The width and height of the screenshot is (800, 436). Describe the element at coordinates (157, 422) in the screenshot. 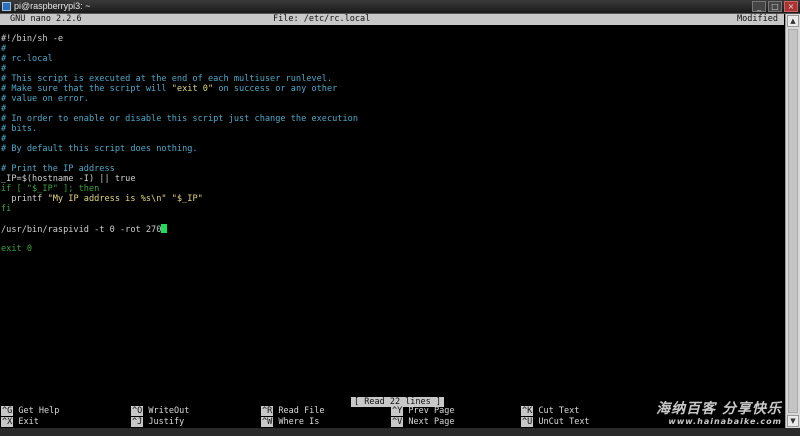

I see `shortcut-justify: ^J Justify` at that location.